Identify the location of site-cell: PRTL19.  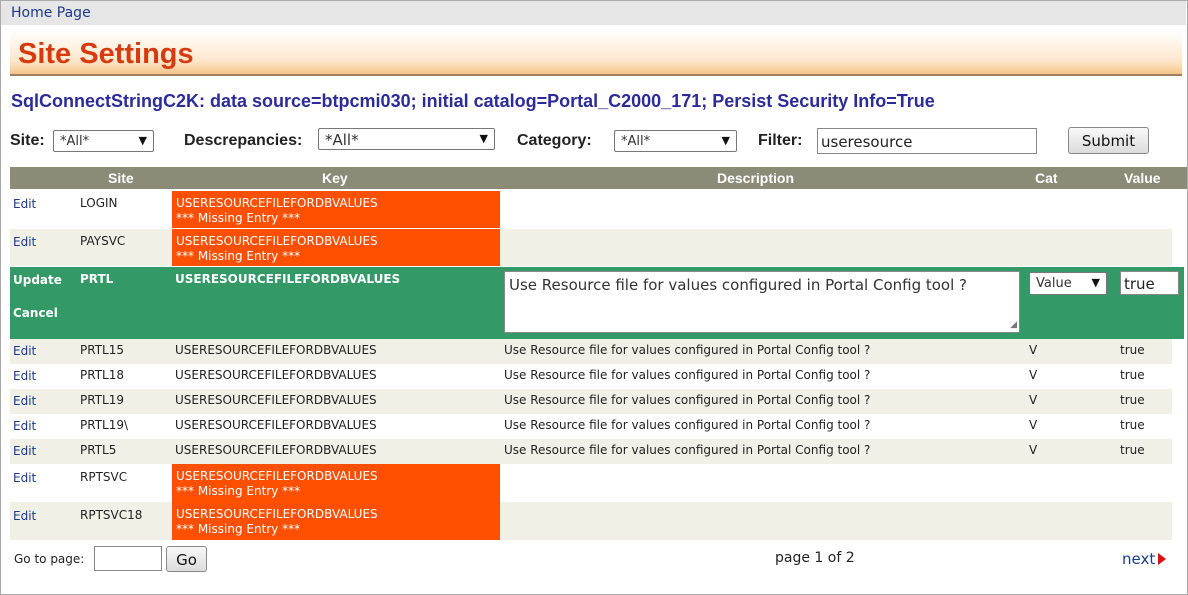
(102, 400).